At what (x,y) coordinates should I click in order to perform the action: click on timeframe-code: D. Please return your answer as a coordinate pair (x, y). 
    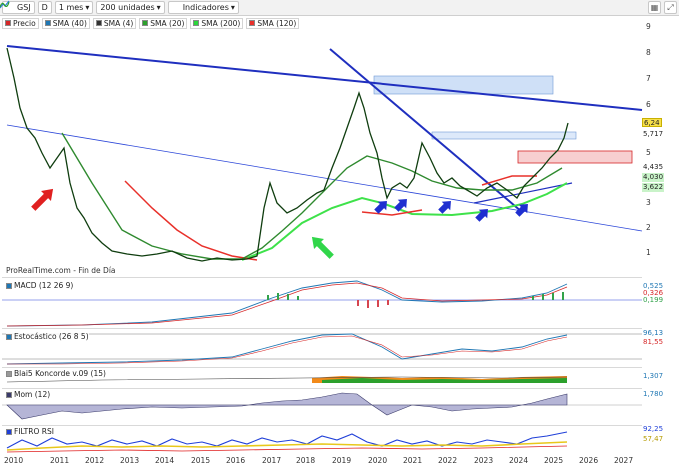
    Looking at the image, I should click on (44, 7).